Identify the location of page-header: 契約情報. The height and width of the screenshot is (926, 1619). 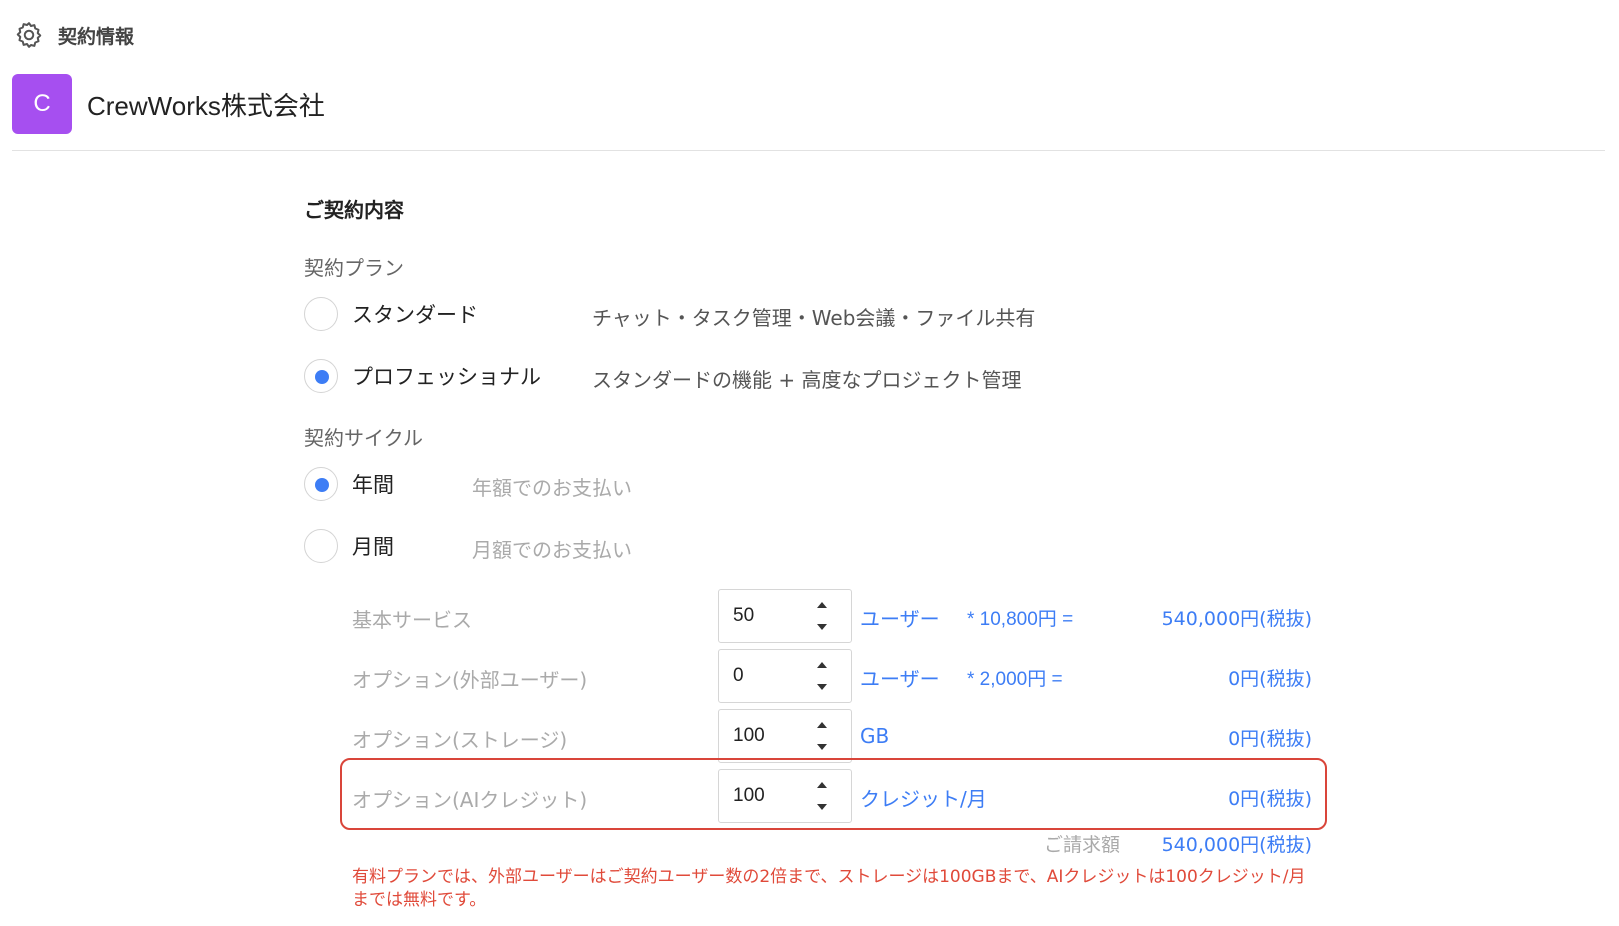
(74, 35).